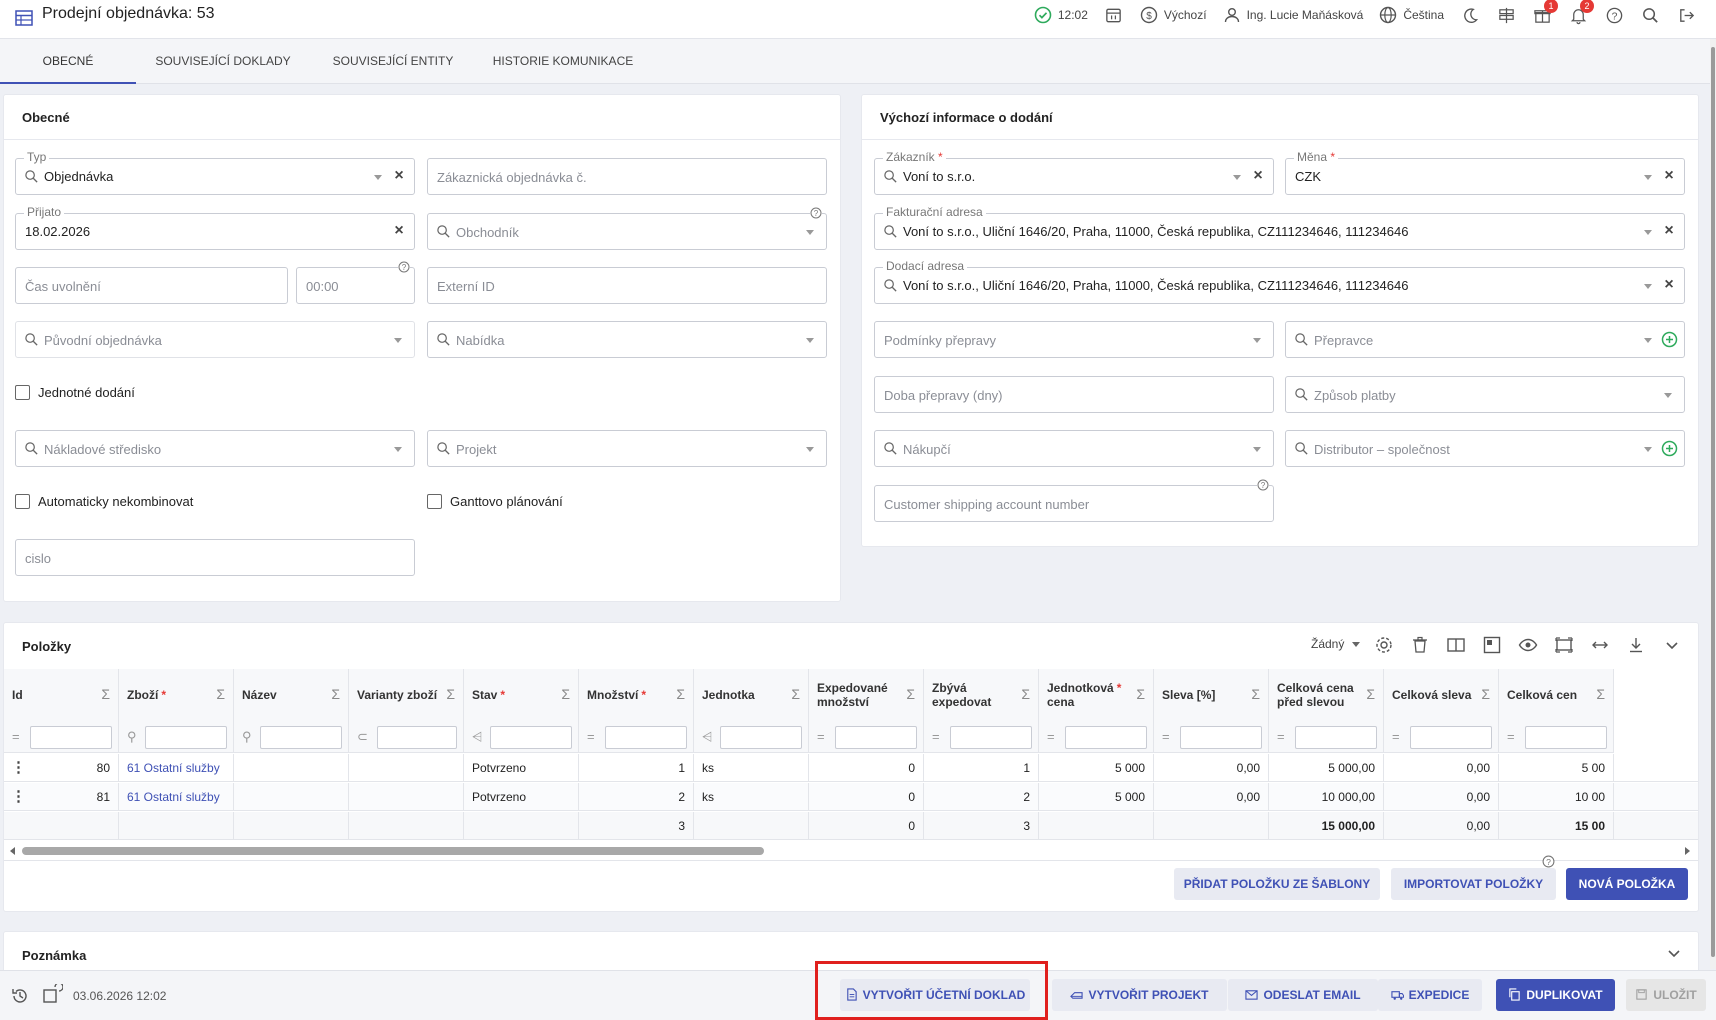 This screenshot has height=1020, width=1716. Describe the element at coordinates (1555, 995) in the screenshot. I see `duplicate-button: DUPLIKOVAT` at that location.